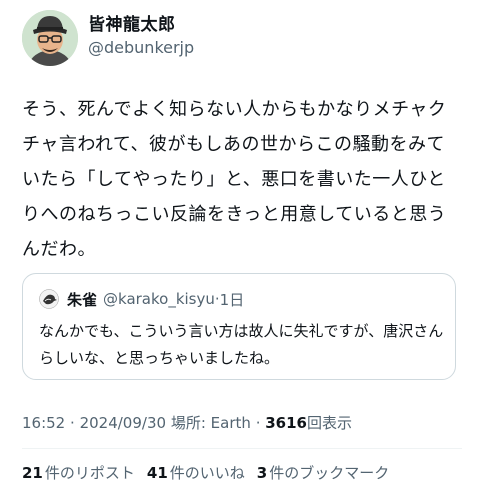 The image size is (480, 495). Describe the element at coordinates (43, 423) in the screenshot. I see `tweet-time: 16:52` at that location.